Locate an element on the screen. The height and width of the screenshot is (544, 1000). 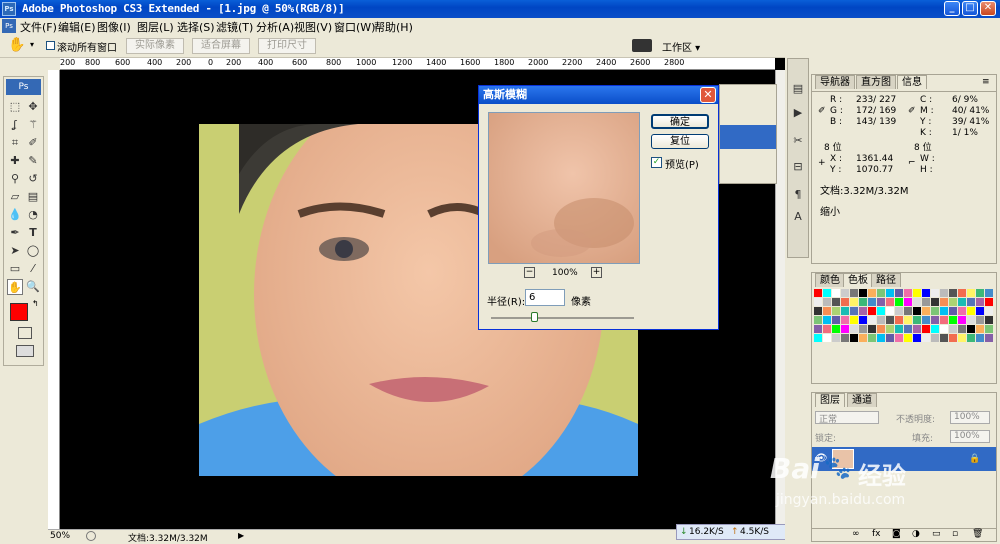
layer-row-background: 👁 🔒 is located at coordinates (904, 459).